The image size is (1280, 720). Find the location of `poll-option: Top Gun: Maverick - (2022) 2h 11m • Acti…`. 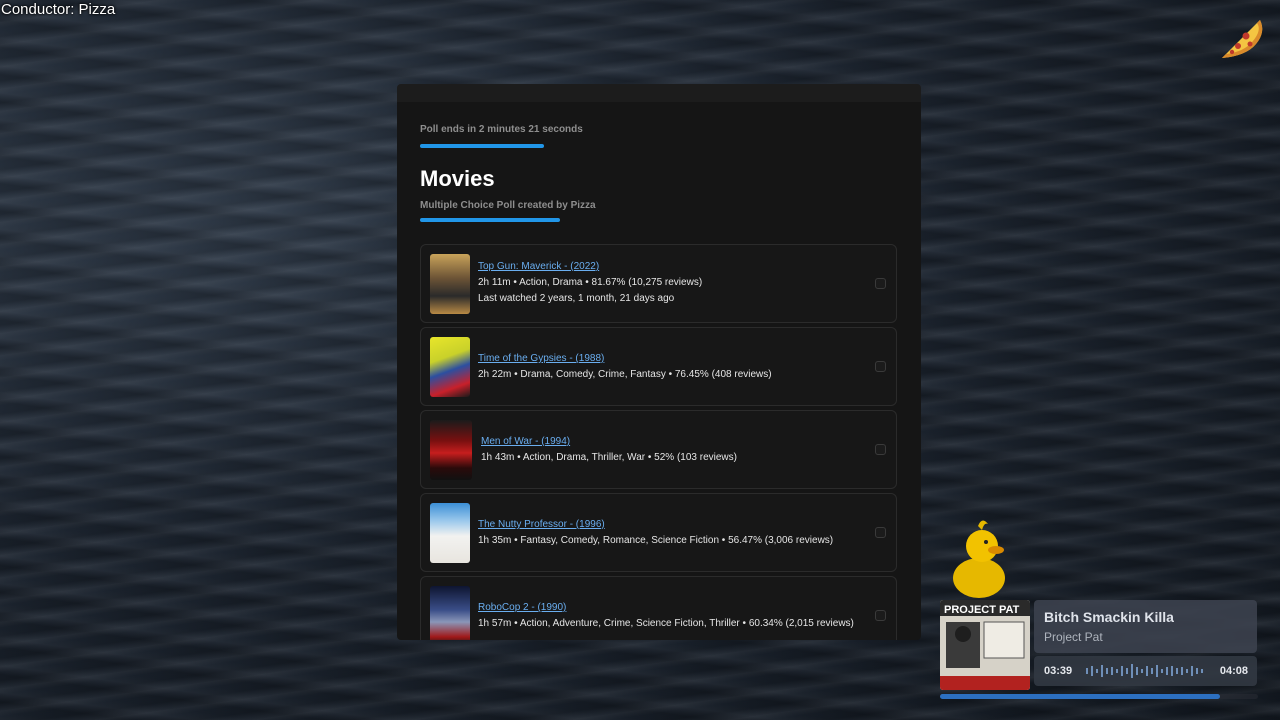

poll-option: Top Gun: Maverick - (2022) 2h 11m • Acti… is located at coordinates (658, 283).